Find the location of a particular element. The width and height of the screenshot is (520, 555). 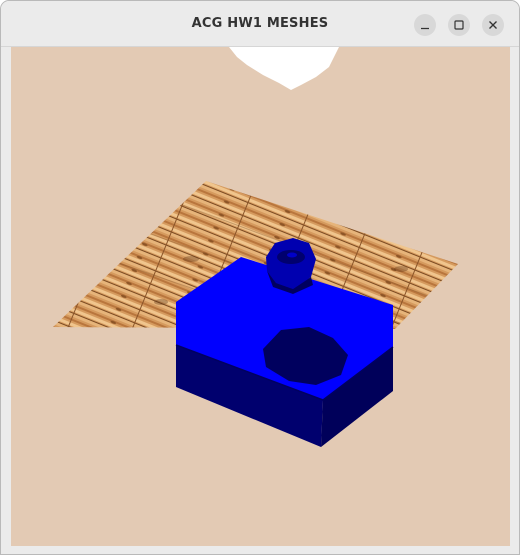

torus-mesh is located at coordinates (291, 266).